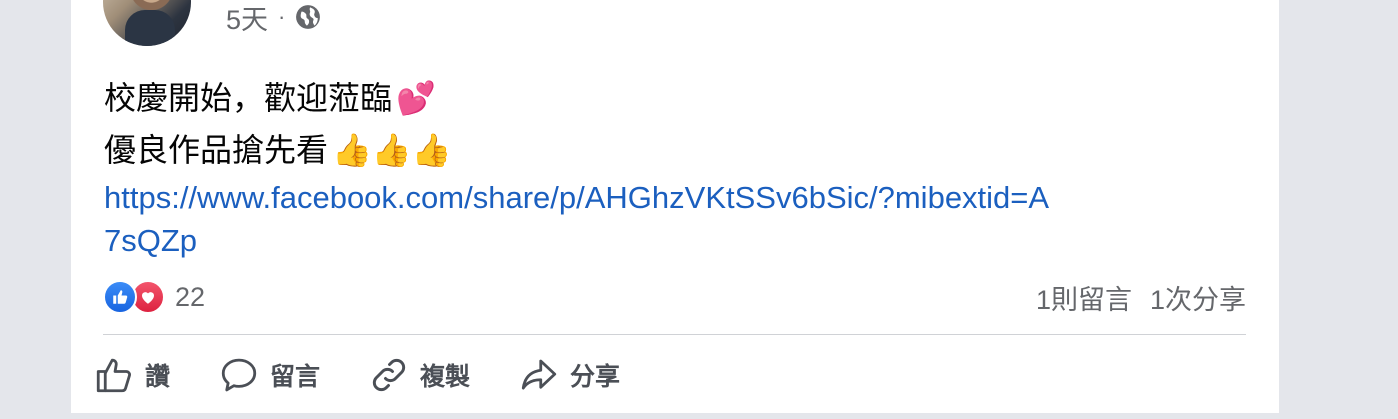  Describe the element at coordinates (308, 17) in the screenshot. I see `globe-icon` at that location.